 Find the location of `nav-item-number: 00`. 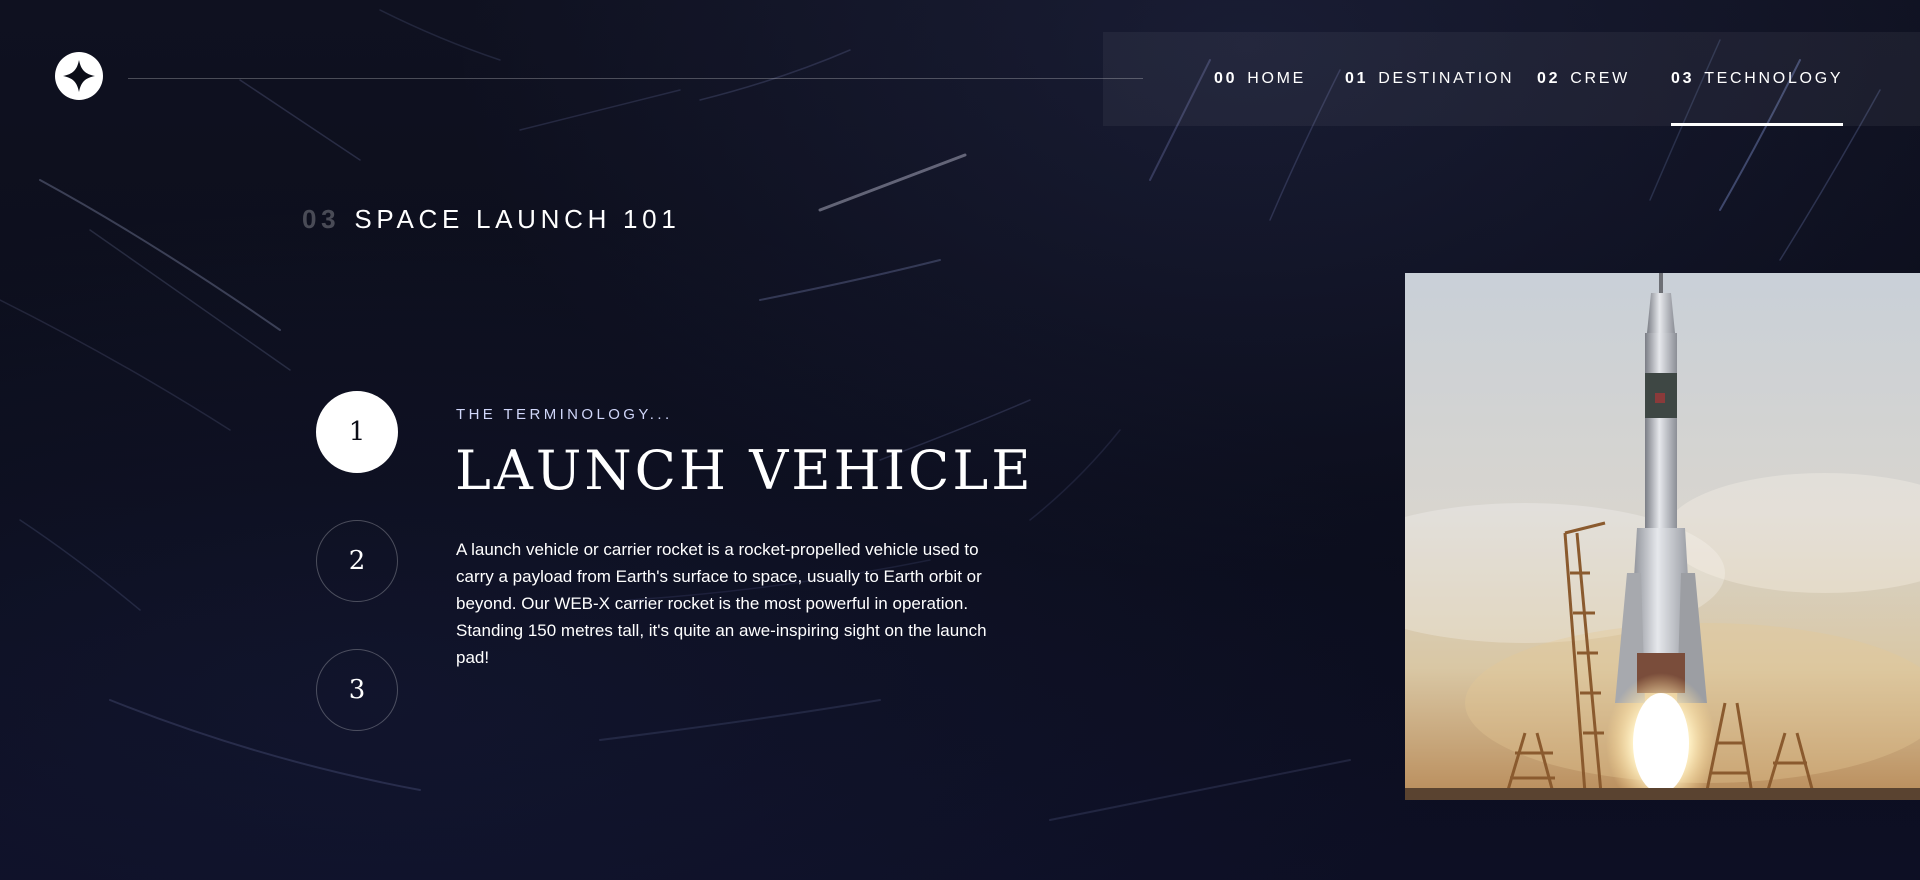

nav-item-number: 00 is located at coordinates (1226, 78).